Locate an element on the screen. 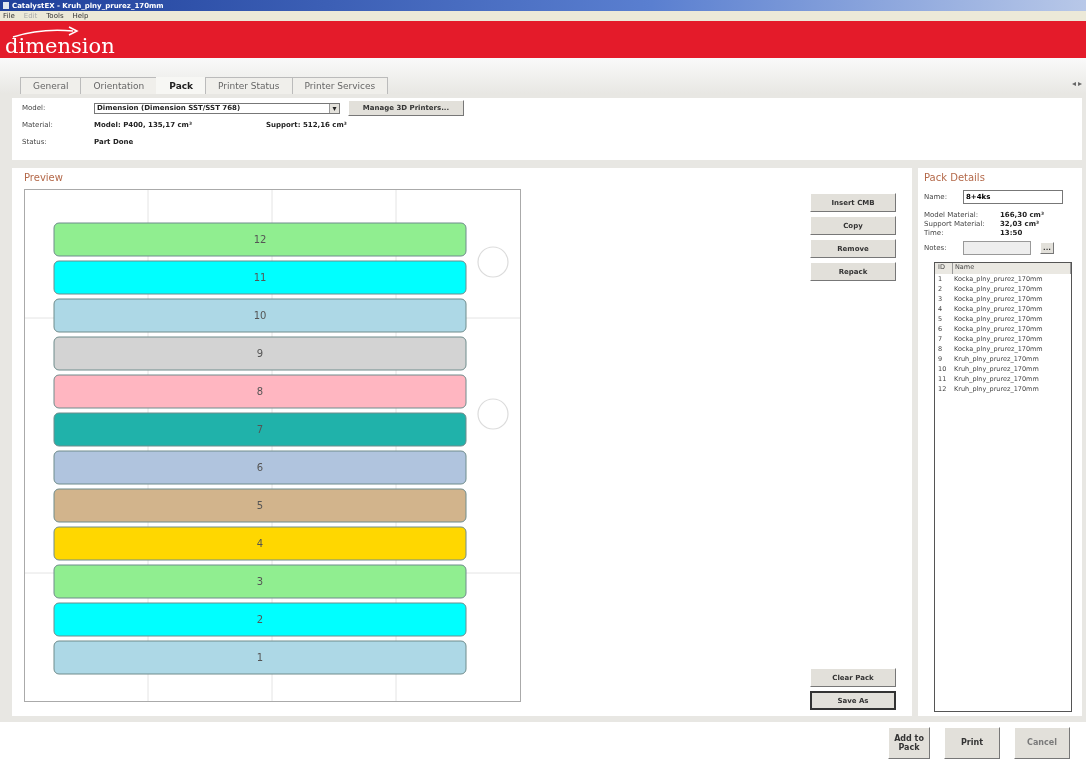 This screenshot has height=763, width=1086. part-number: 12 is located at coordinates (260, 239).